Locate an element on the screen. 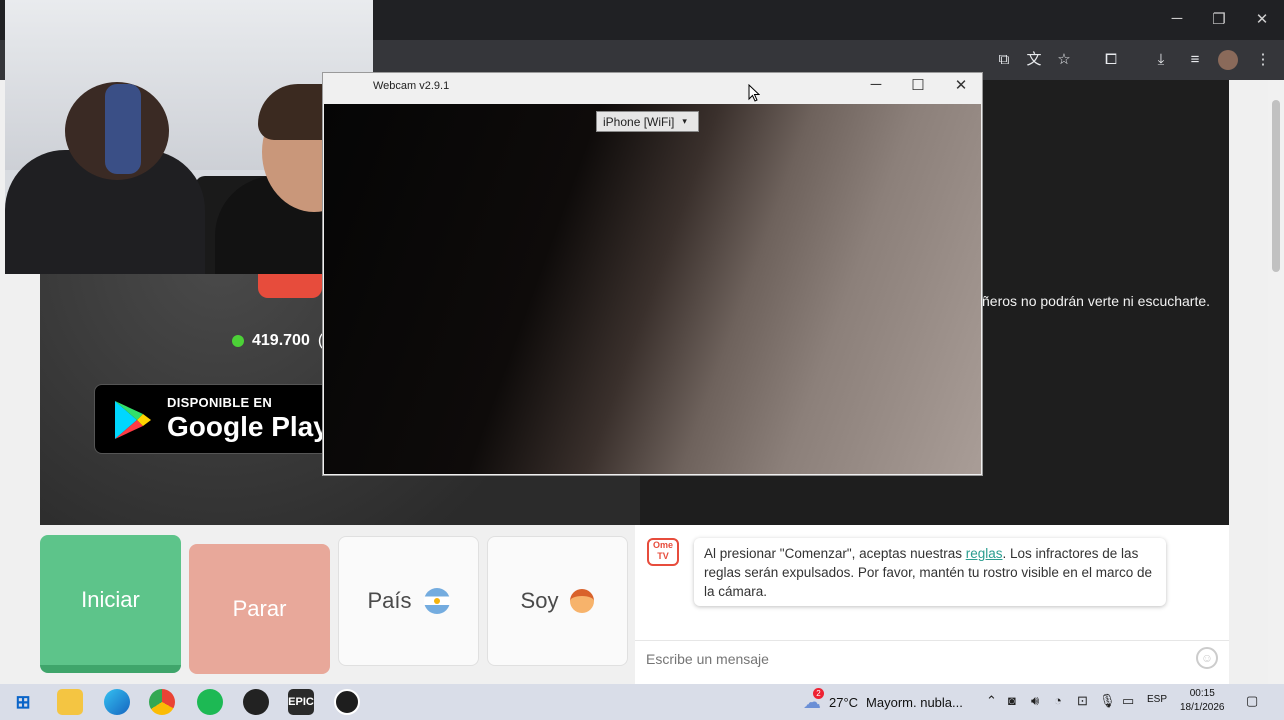  system-clock: 00:15 18/1/2026 is located at coordinates (1202, 701).